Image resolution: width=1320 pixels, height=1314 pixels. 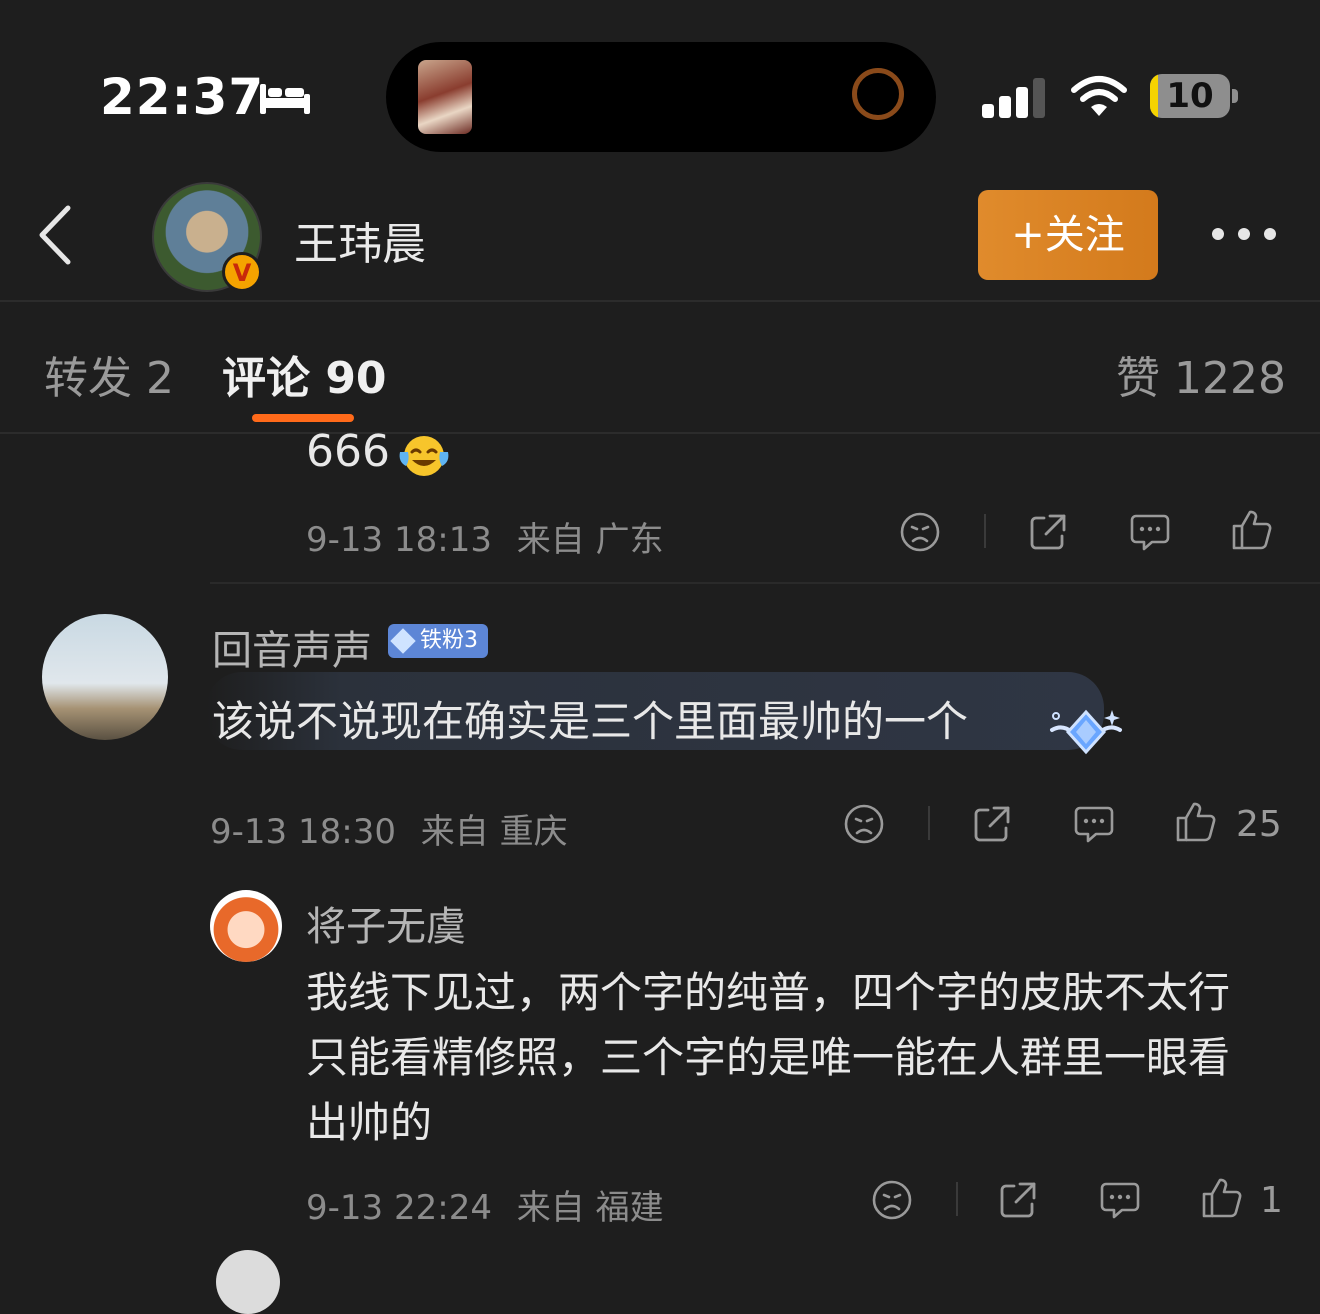 What do you see at coordinates (399, 540) in the screenshot?
I see `comment-date: 9-13 18:13` at bounding box center [399, 540].